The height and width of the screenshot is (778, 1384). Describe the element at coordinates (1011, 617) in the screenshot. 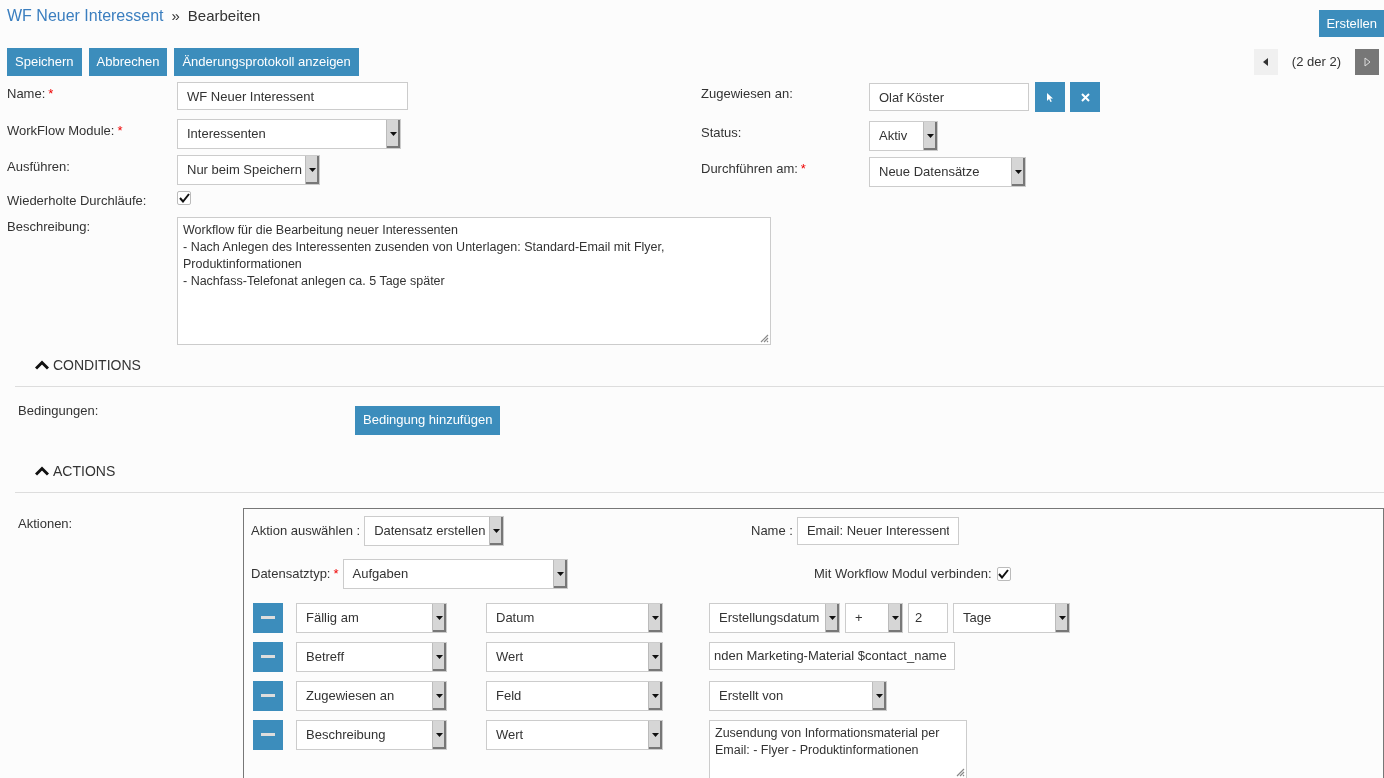

I see `dropdown: Tage` at that location.